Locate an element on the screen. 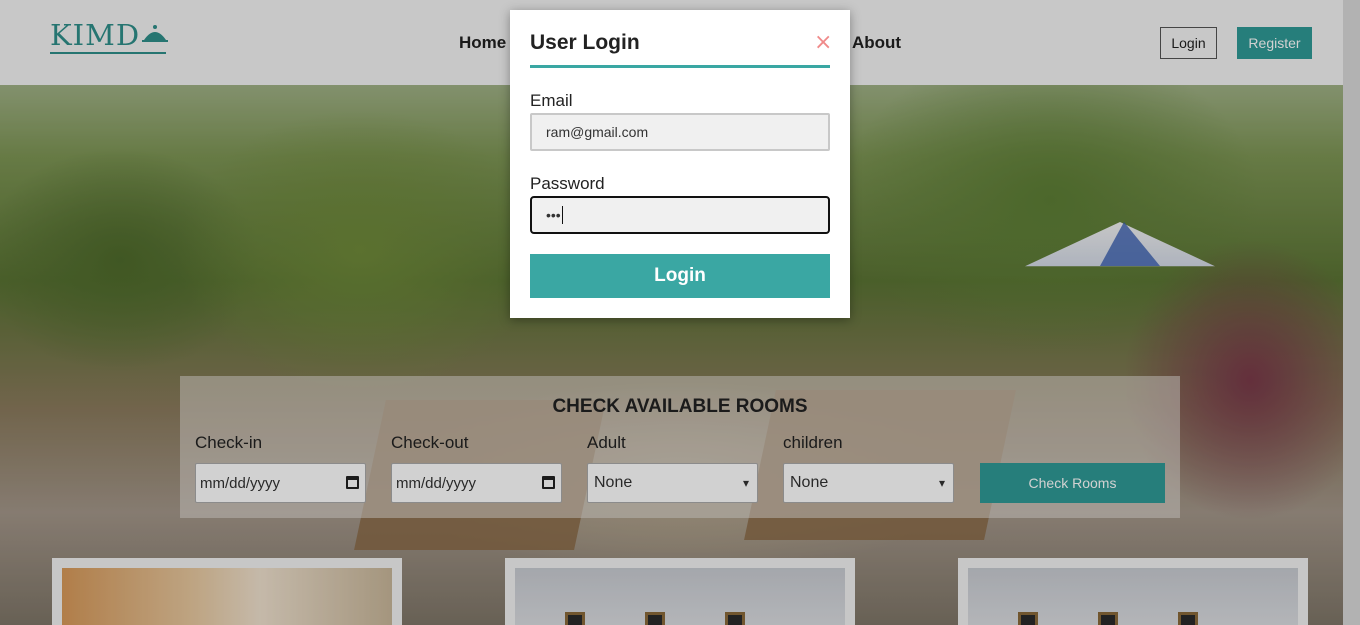  email-label: Email is located at coordinates (551, 100).